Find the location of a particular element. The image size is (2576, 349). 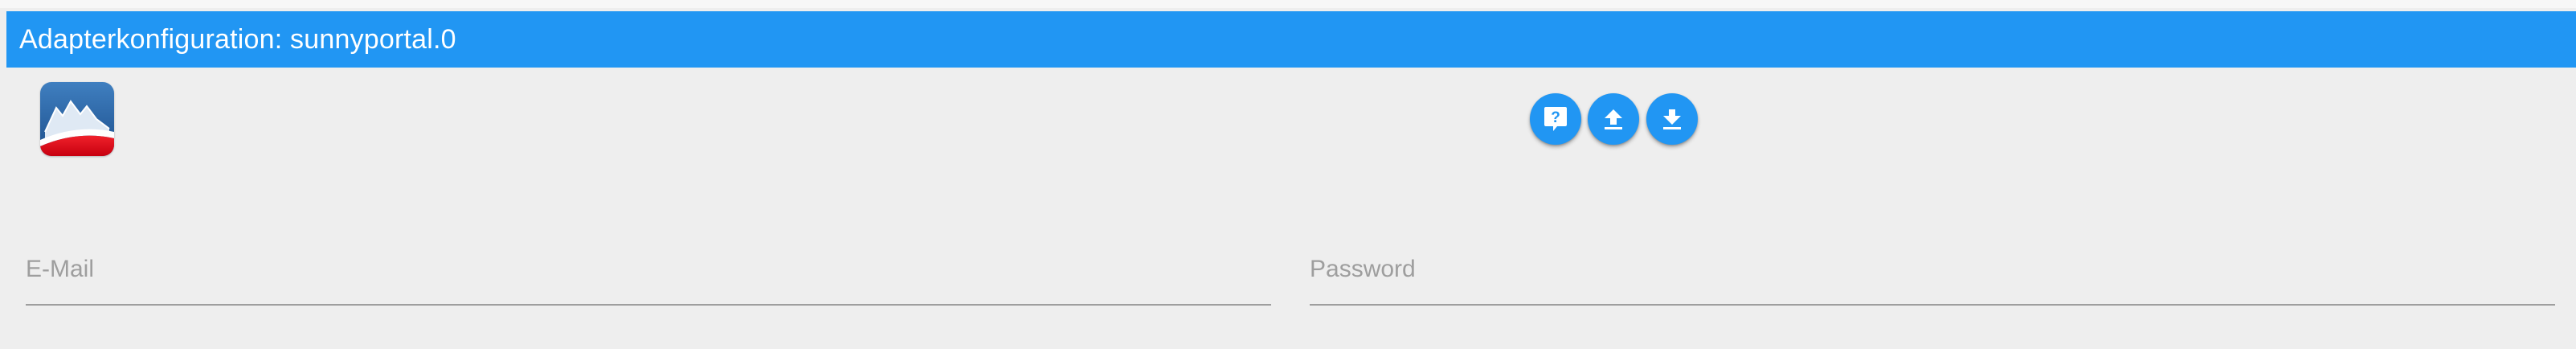

top-strip is located at coordinates (1288, 4).